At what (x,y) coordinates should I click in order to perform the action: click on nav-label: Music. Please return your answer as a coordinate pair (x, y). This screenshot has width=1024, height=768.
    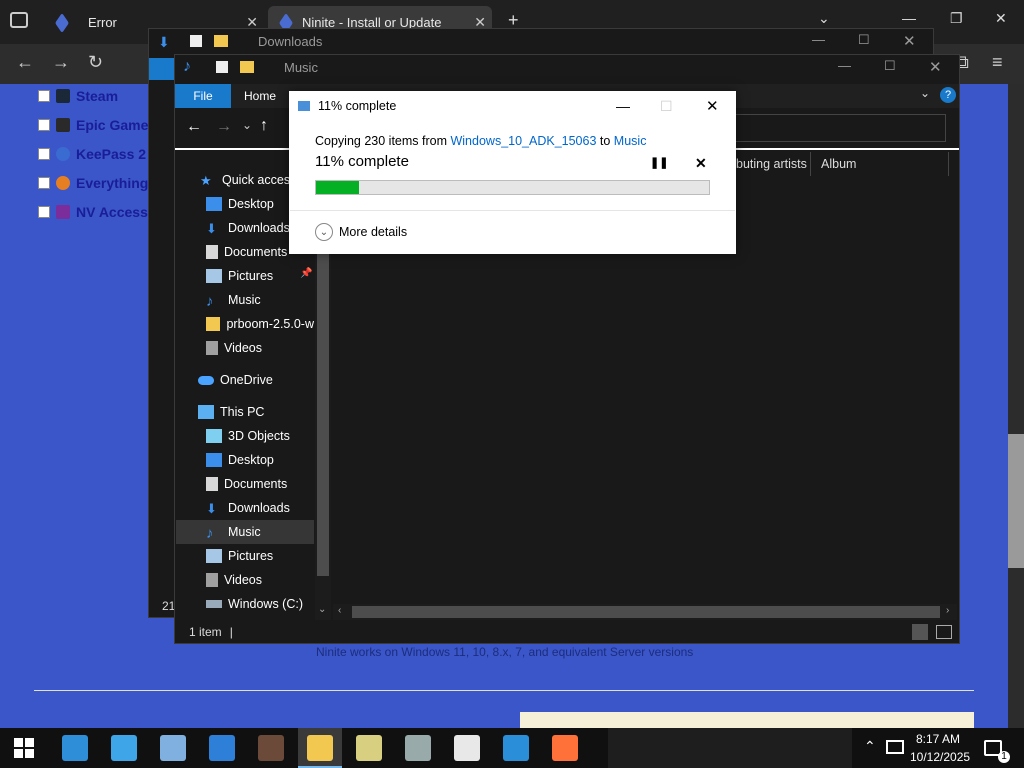
    Looking at the image, I should click on (244, 532).